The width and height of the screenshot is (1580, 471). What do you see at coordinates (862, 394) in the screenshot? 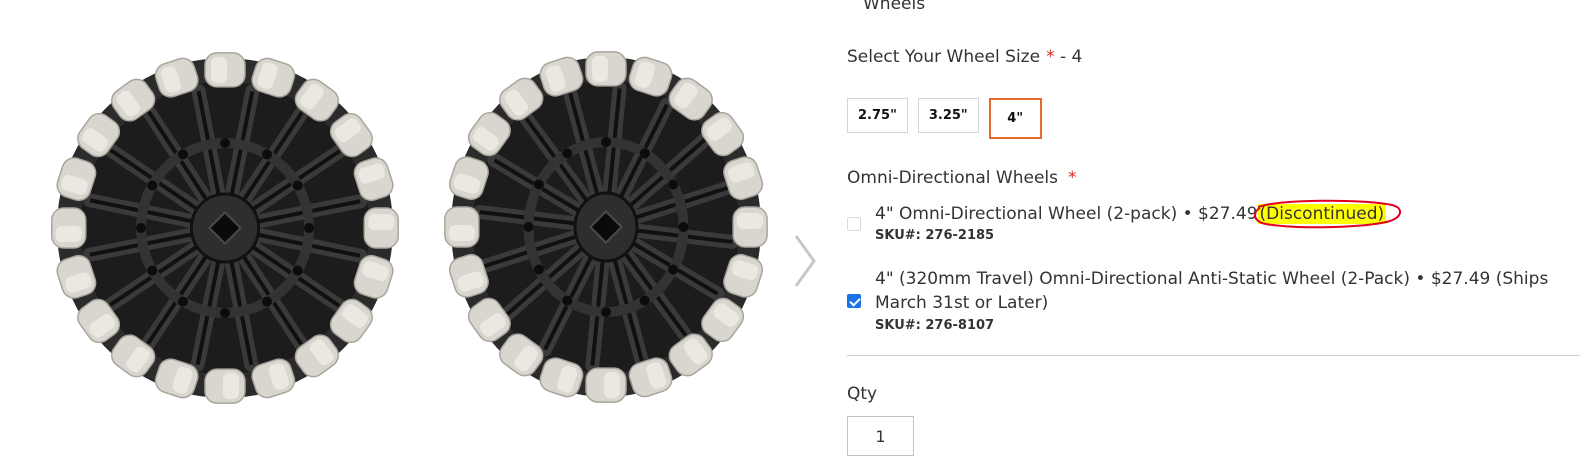
I see `qty-label: Qty` at bounding box center [862, 394].